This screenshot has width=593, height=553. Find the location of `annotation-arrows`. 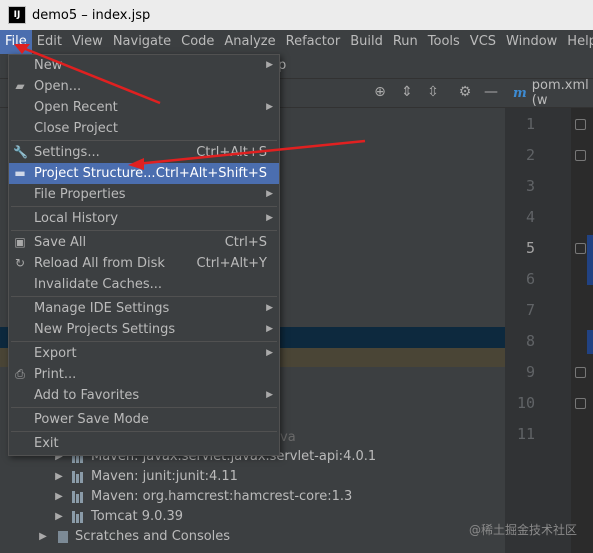

annotation-arrows is located at coordinates (190, 107).